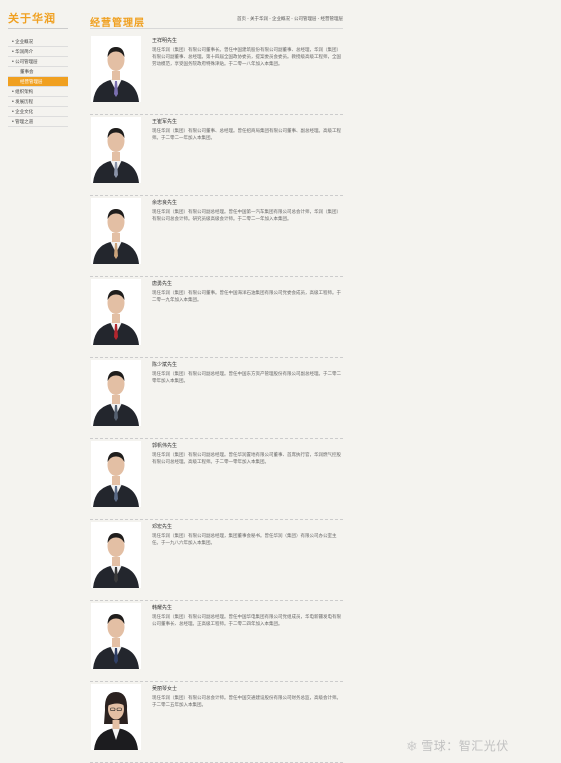 The height and width of the screenshot is (763, 561). Describe the element at coordinates (38, 122) in the screenshot. I see `sidebar-item: 管理之道` at that location.